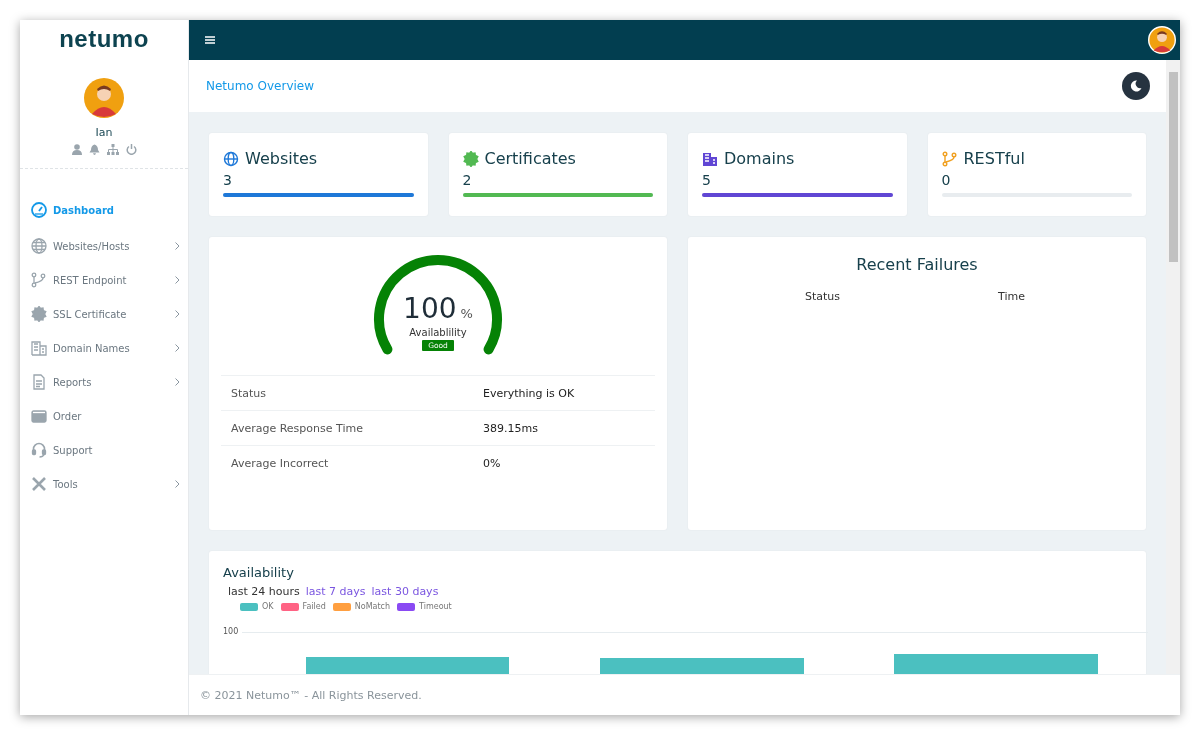 This screenshot has width=1200, height=736. I want to click on stat-title: Certificates, so click(530, 158).